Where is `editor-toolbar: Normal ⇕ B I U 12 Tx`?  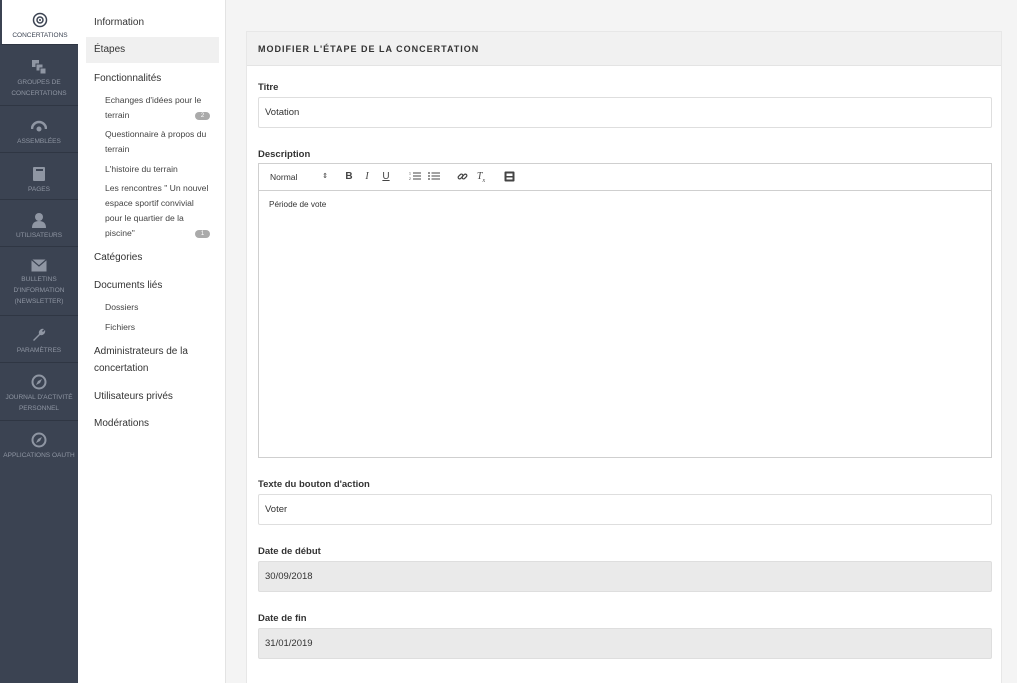 editor-toolbar: Normal ⇕ B I U 12 Tx is located at coordinates (625, 177).